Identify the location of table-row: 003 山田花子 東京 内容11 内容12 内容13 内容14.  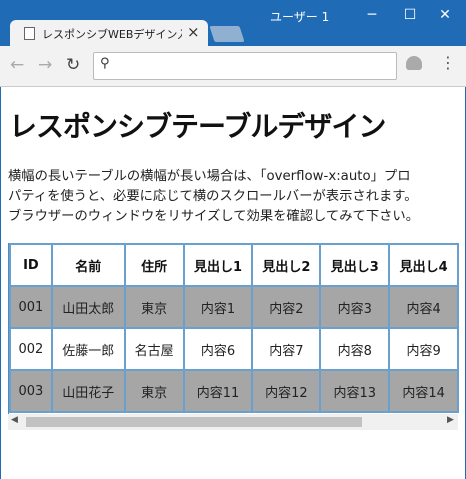
(234, 391).